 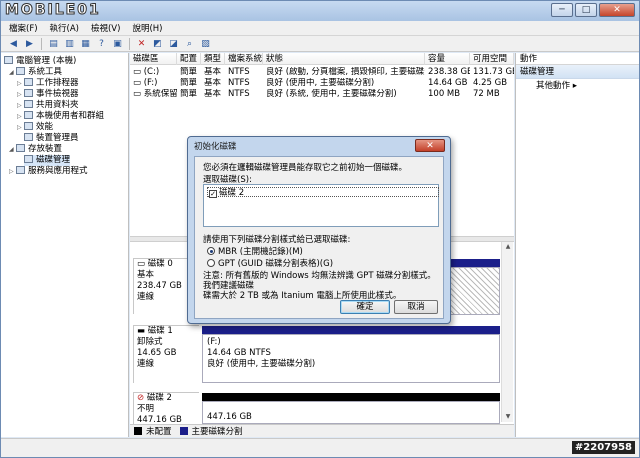 What do you see at coordinates (416, 307) in the screenshot?
I see `cancel-button: 取消` at bounding box center [416, 307].